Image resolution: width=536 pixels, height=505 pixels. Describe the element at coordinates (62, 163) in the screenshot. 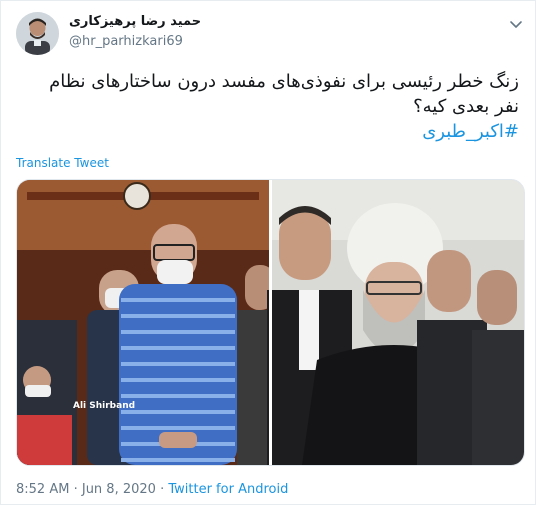

I see `translate-tweet-link: Translate Tweet` at that location.